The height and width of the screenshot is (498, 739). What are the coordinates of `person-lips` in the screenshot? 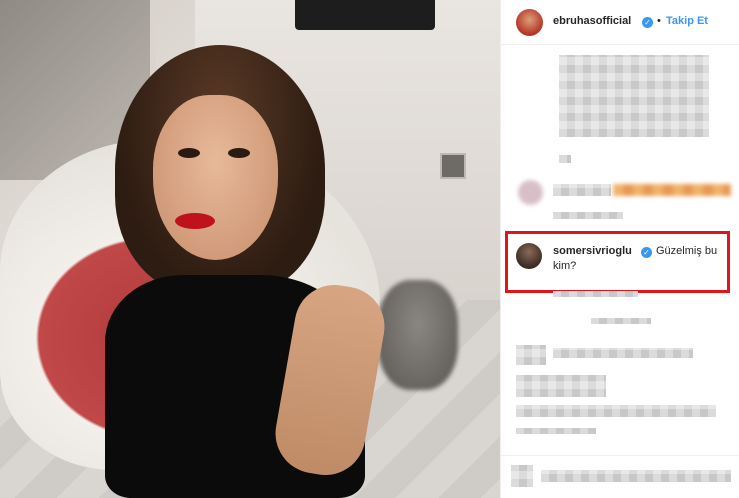 It's located at (195, 221).